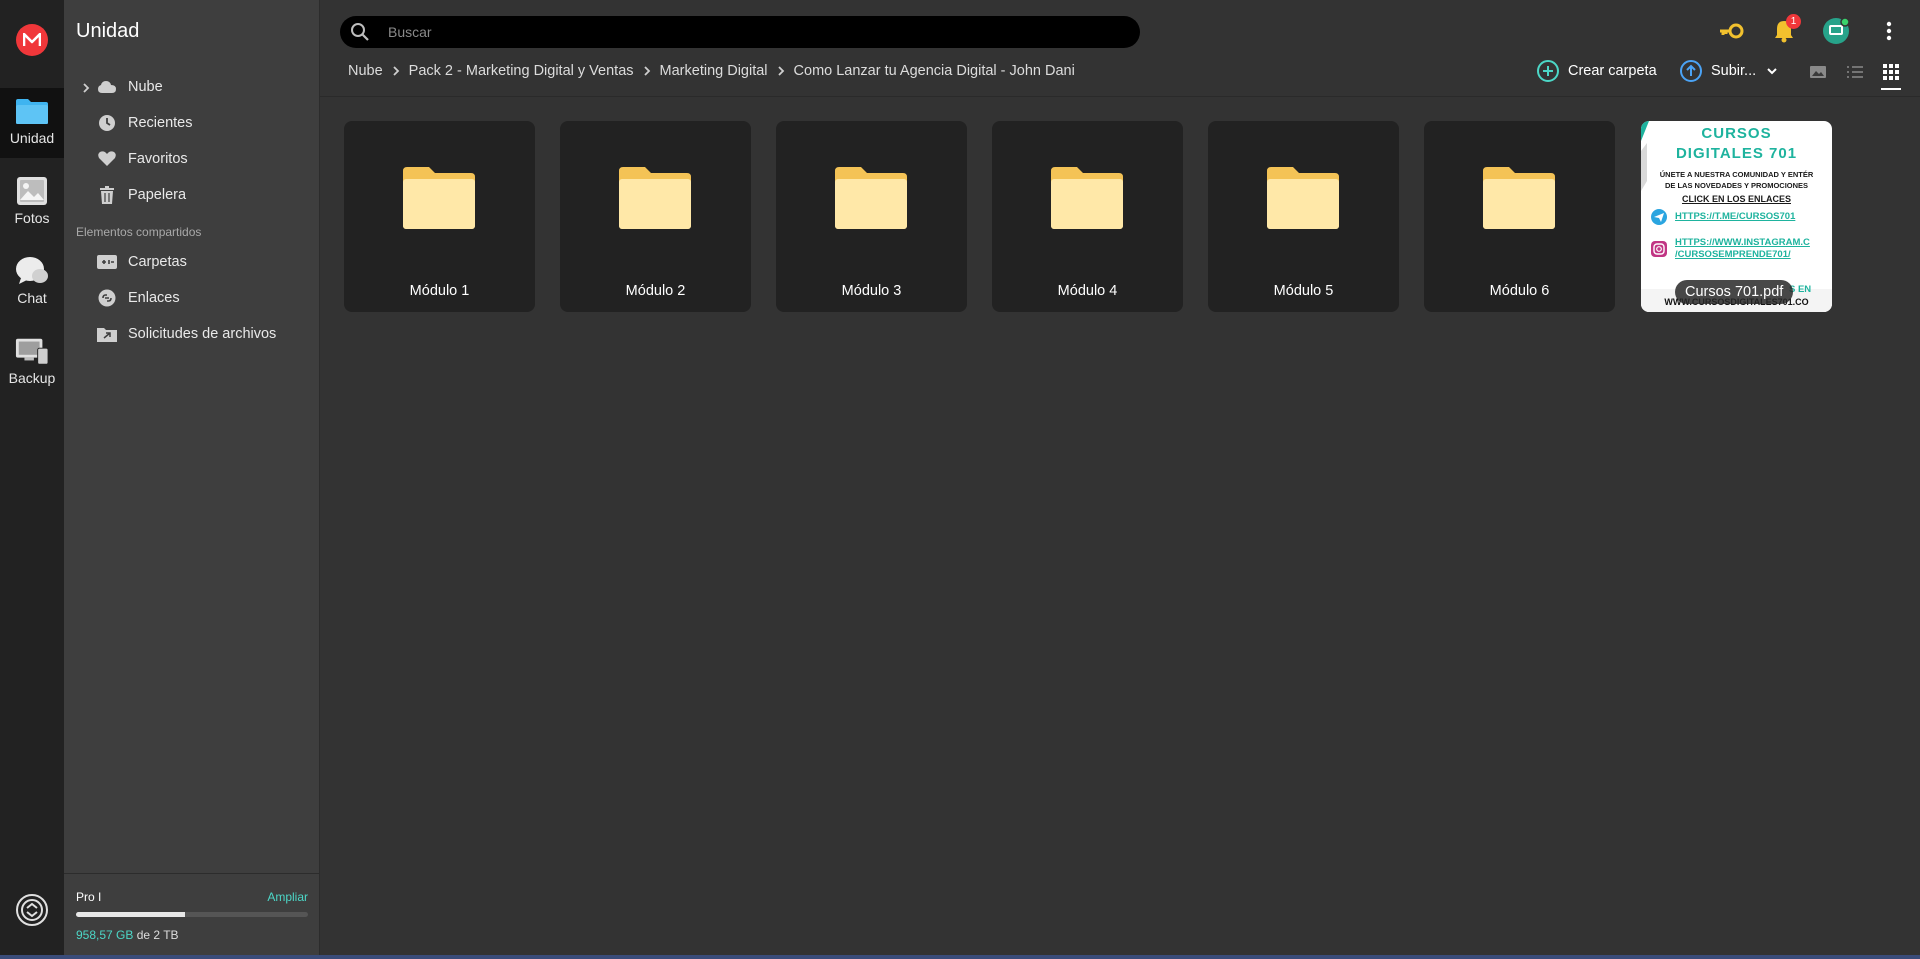 Image resolution: width=1920 pixels, height=959 pixels. What do you see at coordinates (32, 378) in the screenshot?
I see `rail-item-label: Backup` at bounding box center [32, 378].